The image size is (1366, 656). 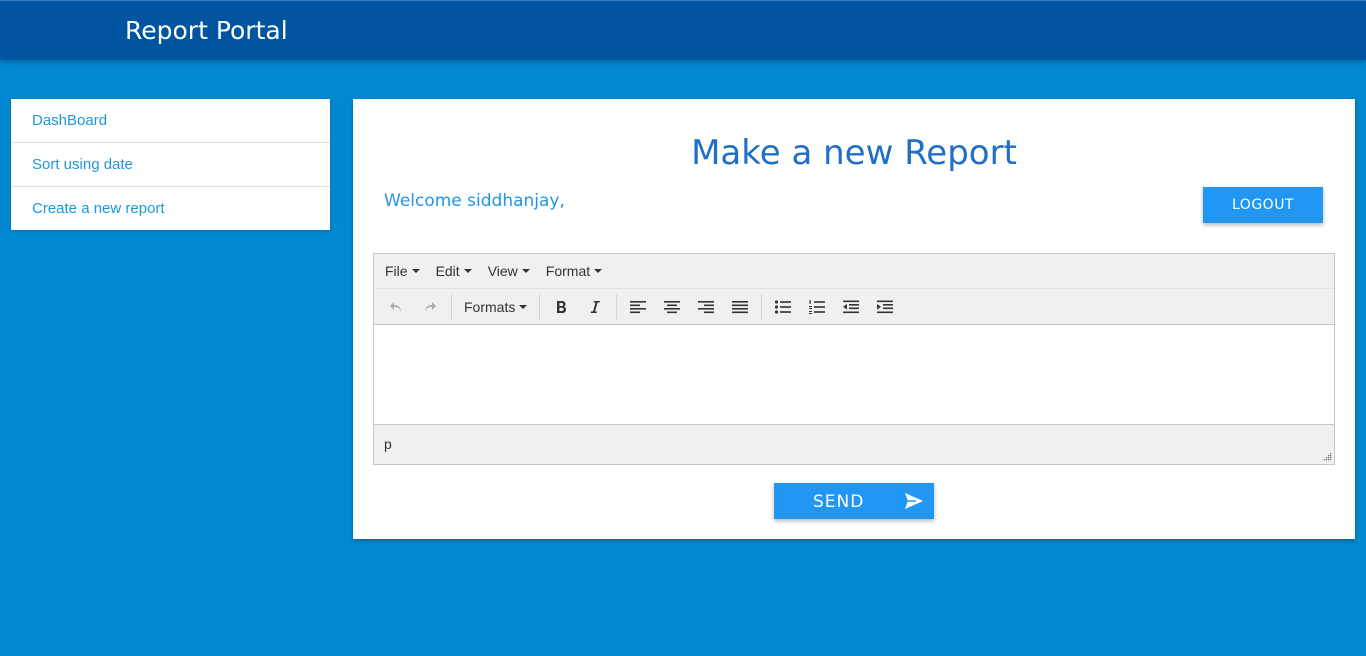 I want to click on menu-format: Format, so click(x=574, y=271).